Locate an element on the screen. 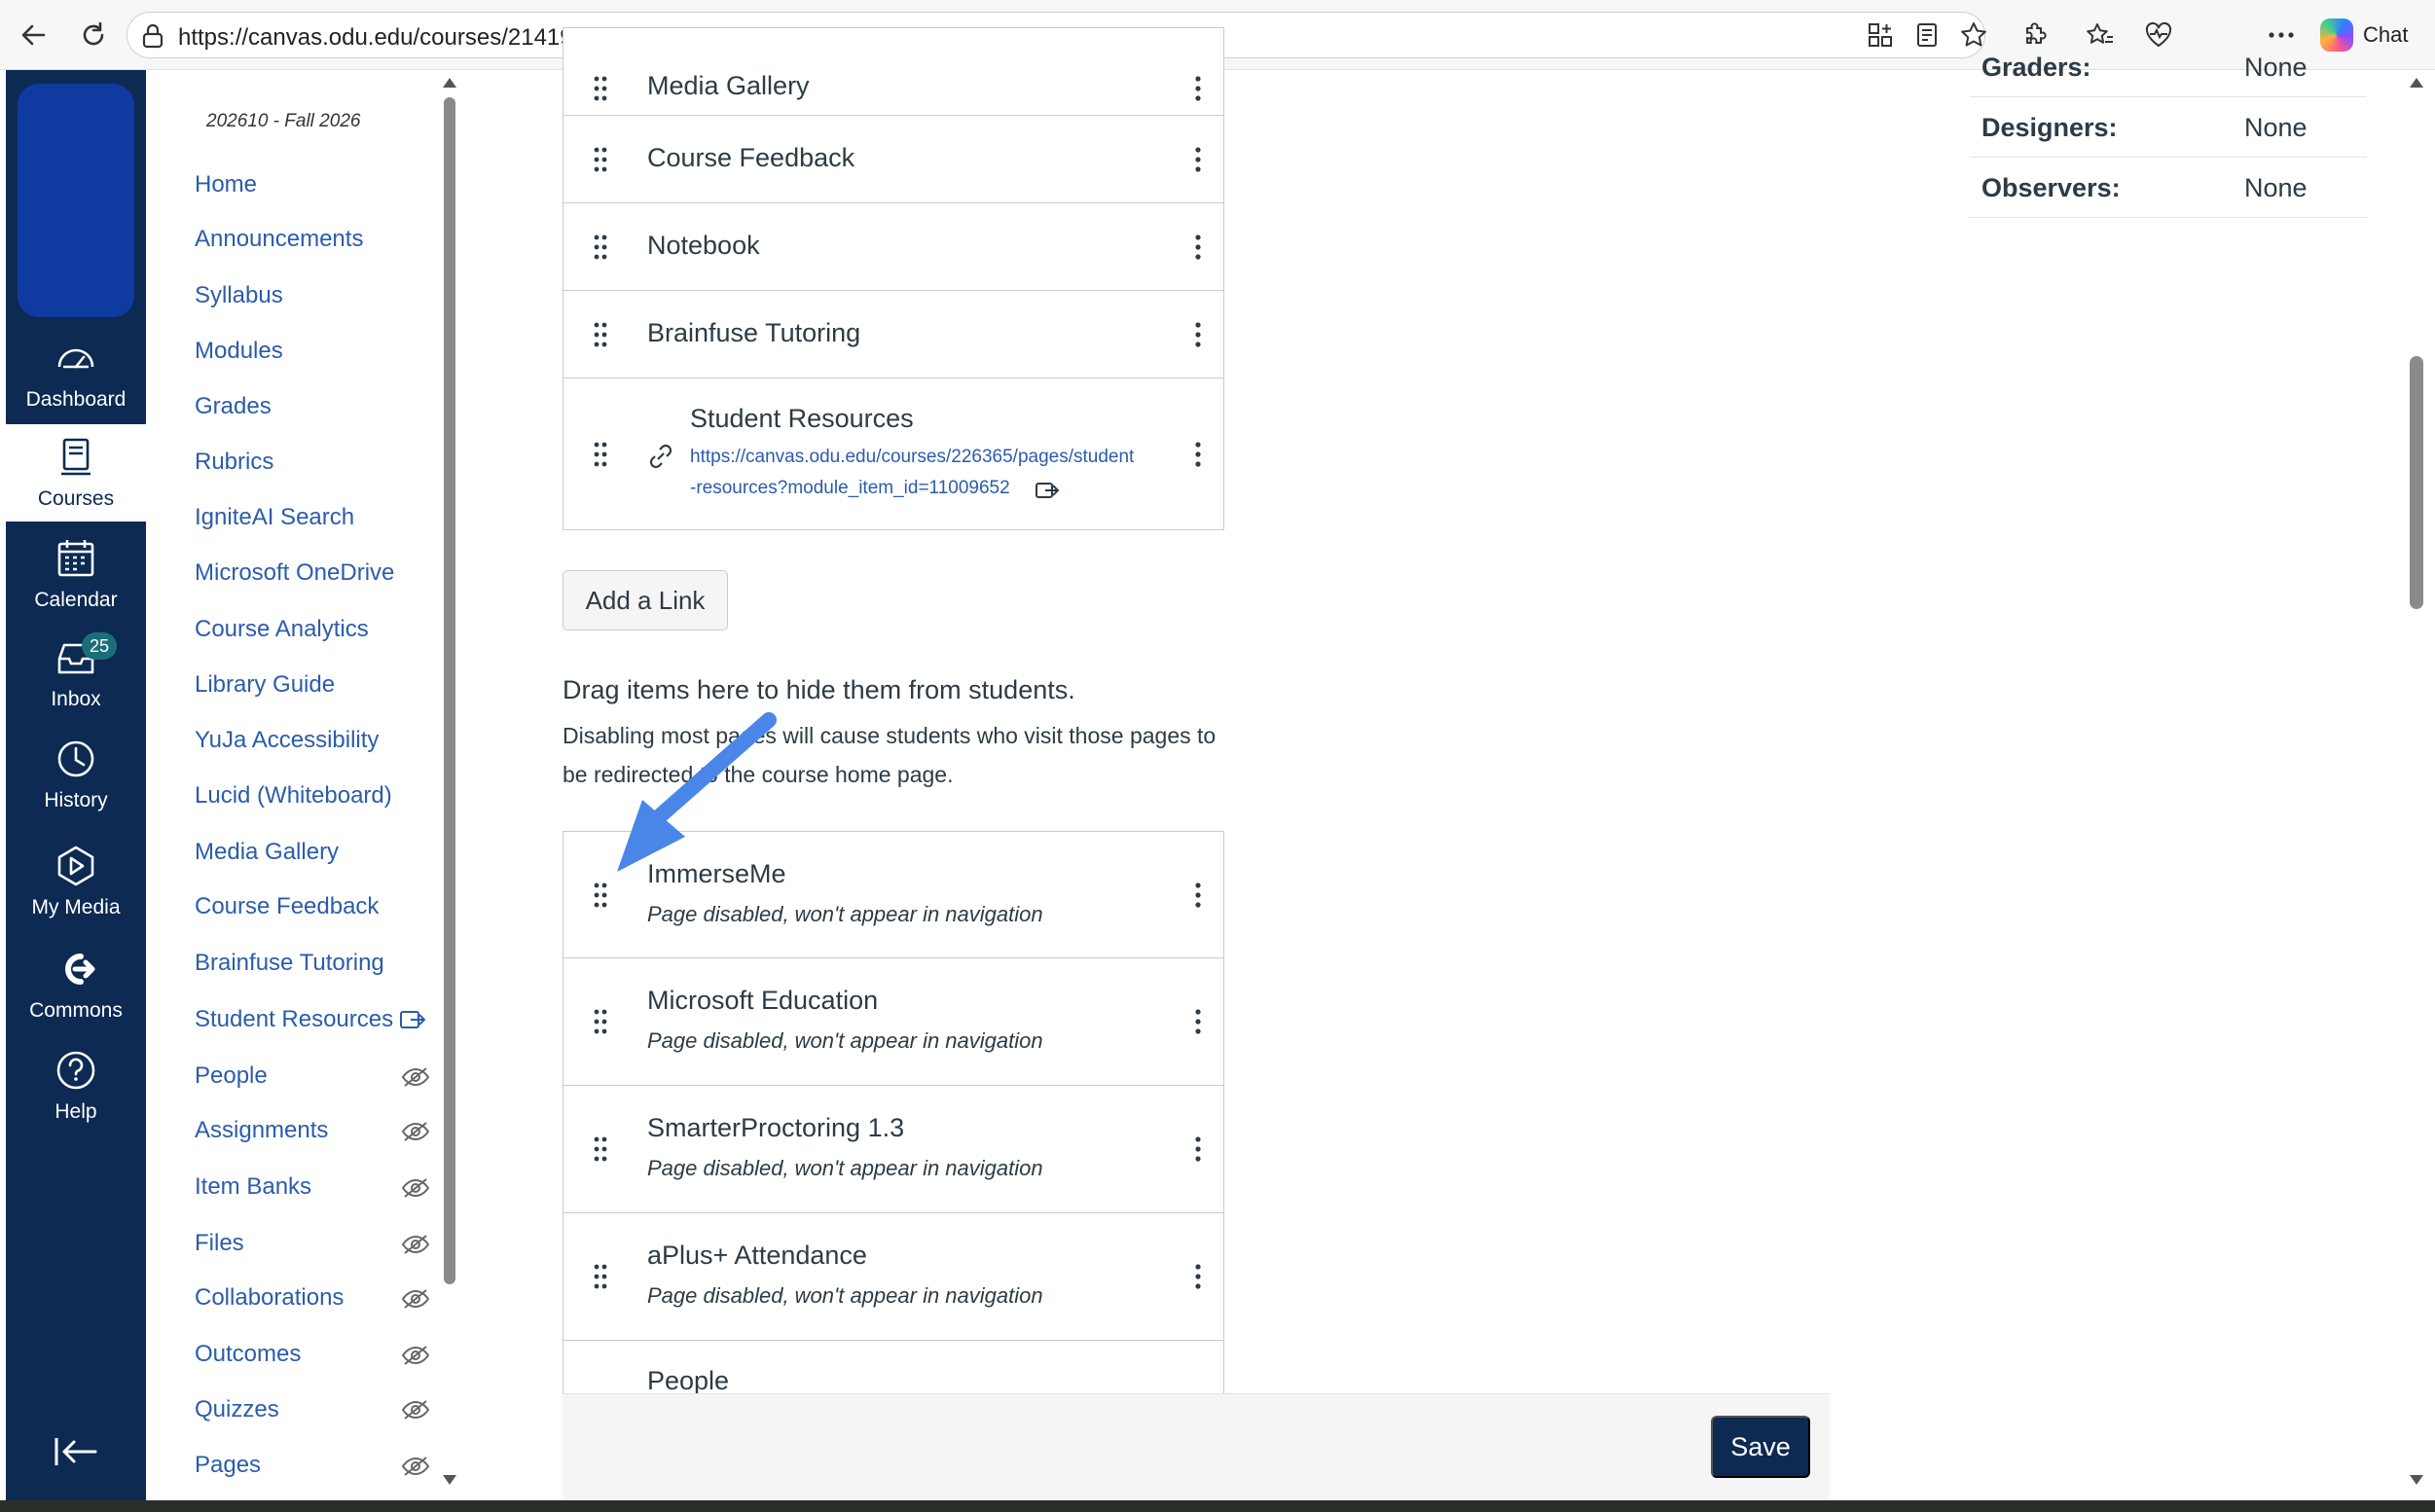 This screenshot has height=1512, width=2435. global-nav-label: Dashboard is located at coordinates (76, 399).